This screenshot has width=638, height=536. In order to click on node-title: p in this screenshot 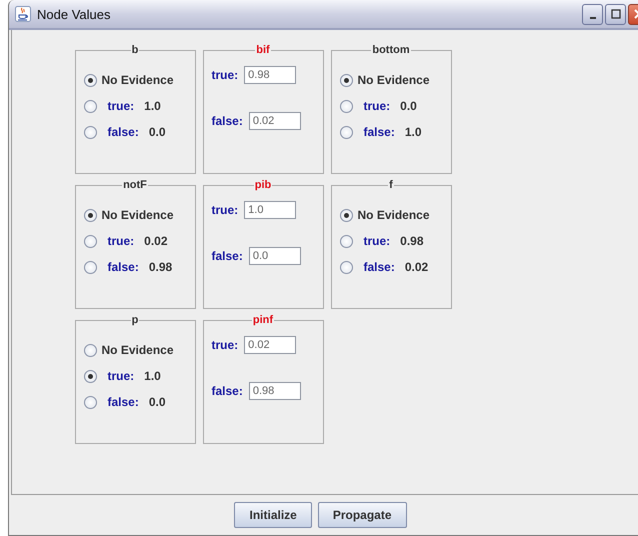, I will do `click(135, 320)`.